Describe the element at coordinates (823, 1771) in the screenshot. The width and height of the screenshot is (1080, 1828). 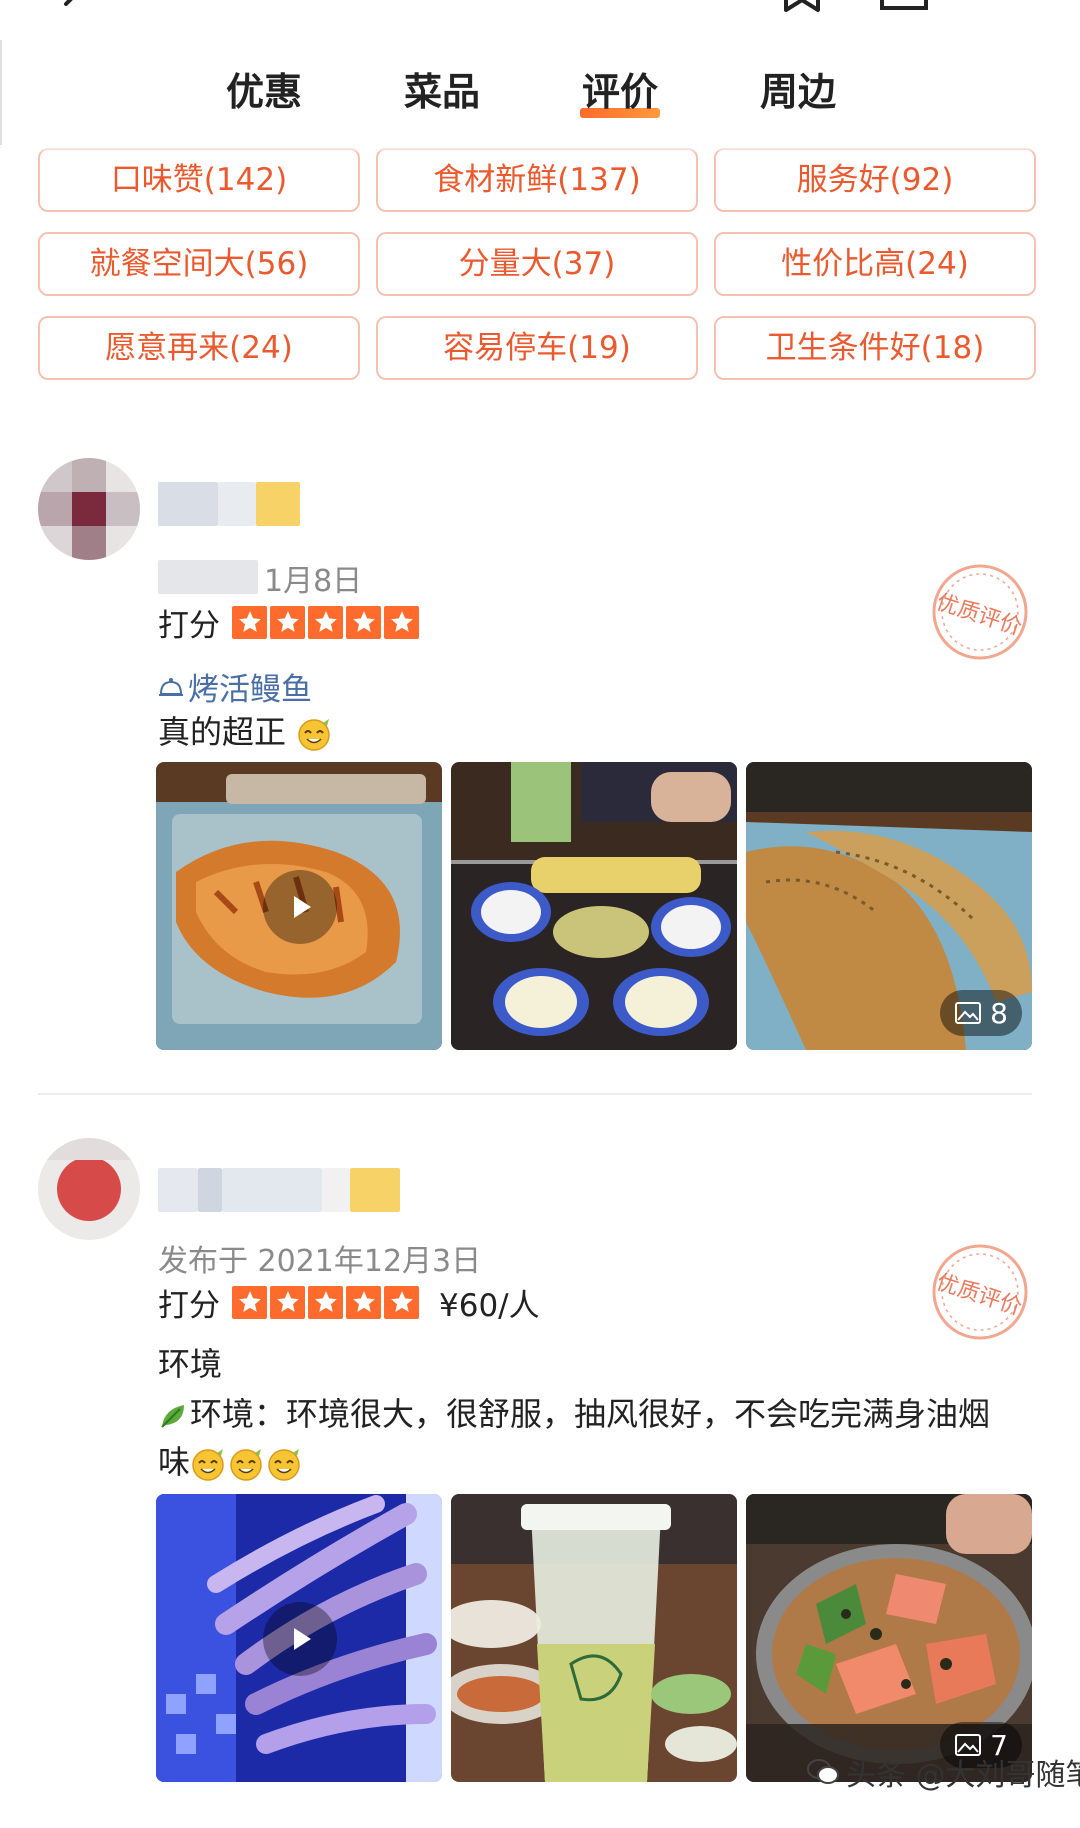
I see `wechat-icon` at that location.